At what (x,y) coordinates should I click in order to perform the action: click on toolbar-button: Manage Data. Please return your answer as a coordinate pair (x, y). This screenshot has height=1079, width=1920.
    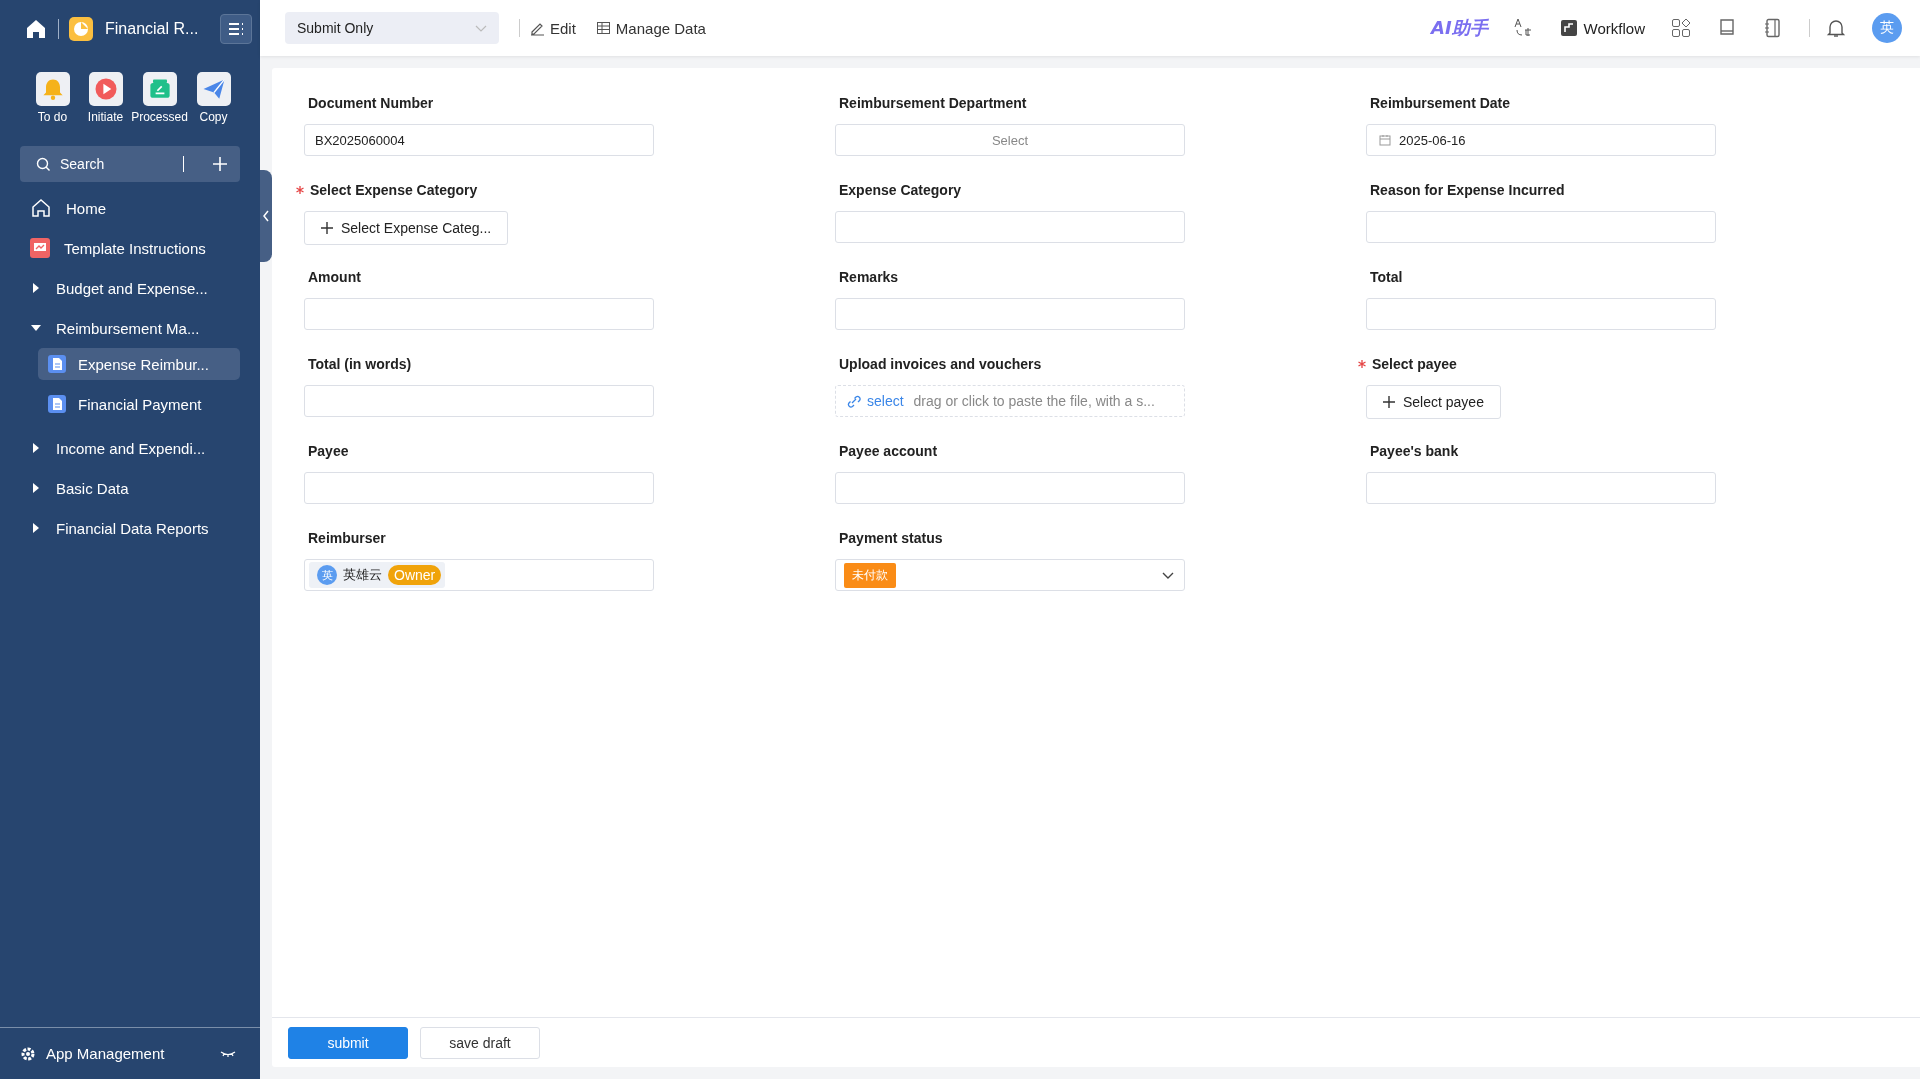
    Looking at the image, I should click on (650, 28).